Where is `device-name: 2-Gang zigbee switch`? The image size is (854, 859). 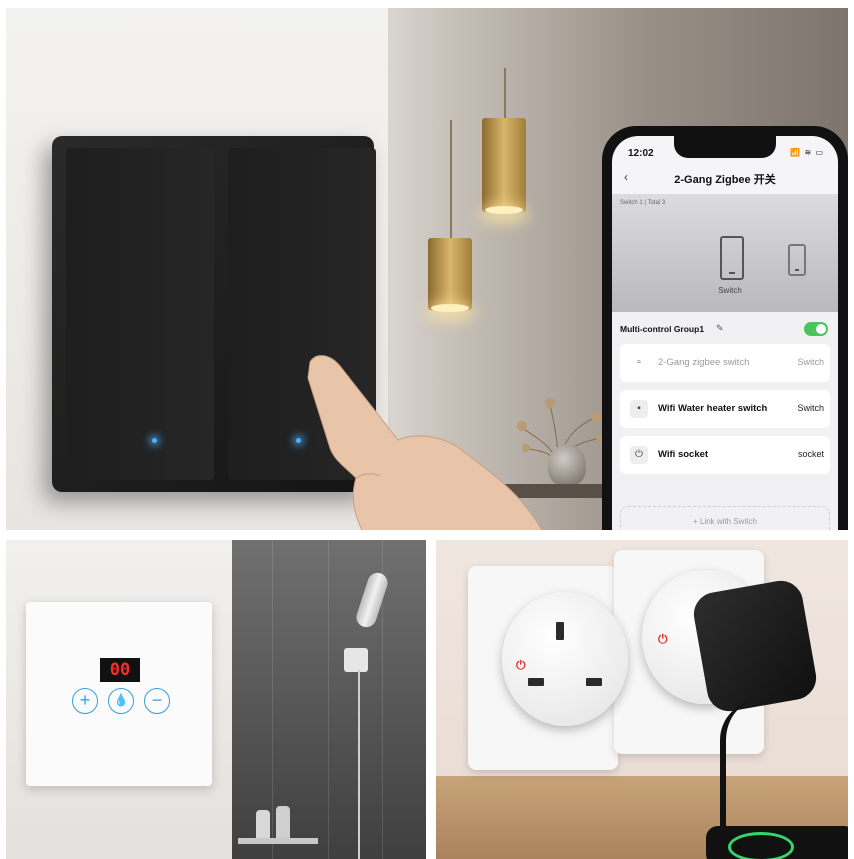 device-name: 2-Gang zigbee switch is located at coordinates (704, 362).